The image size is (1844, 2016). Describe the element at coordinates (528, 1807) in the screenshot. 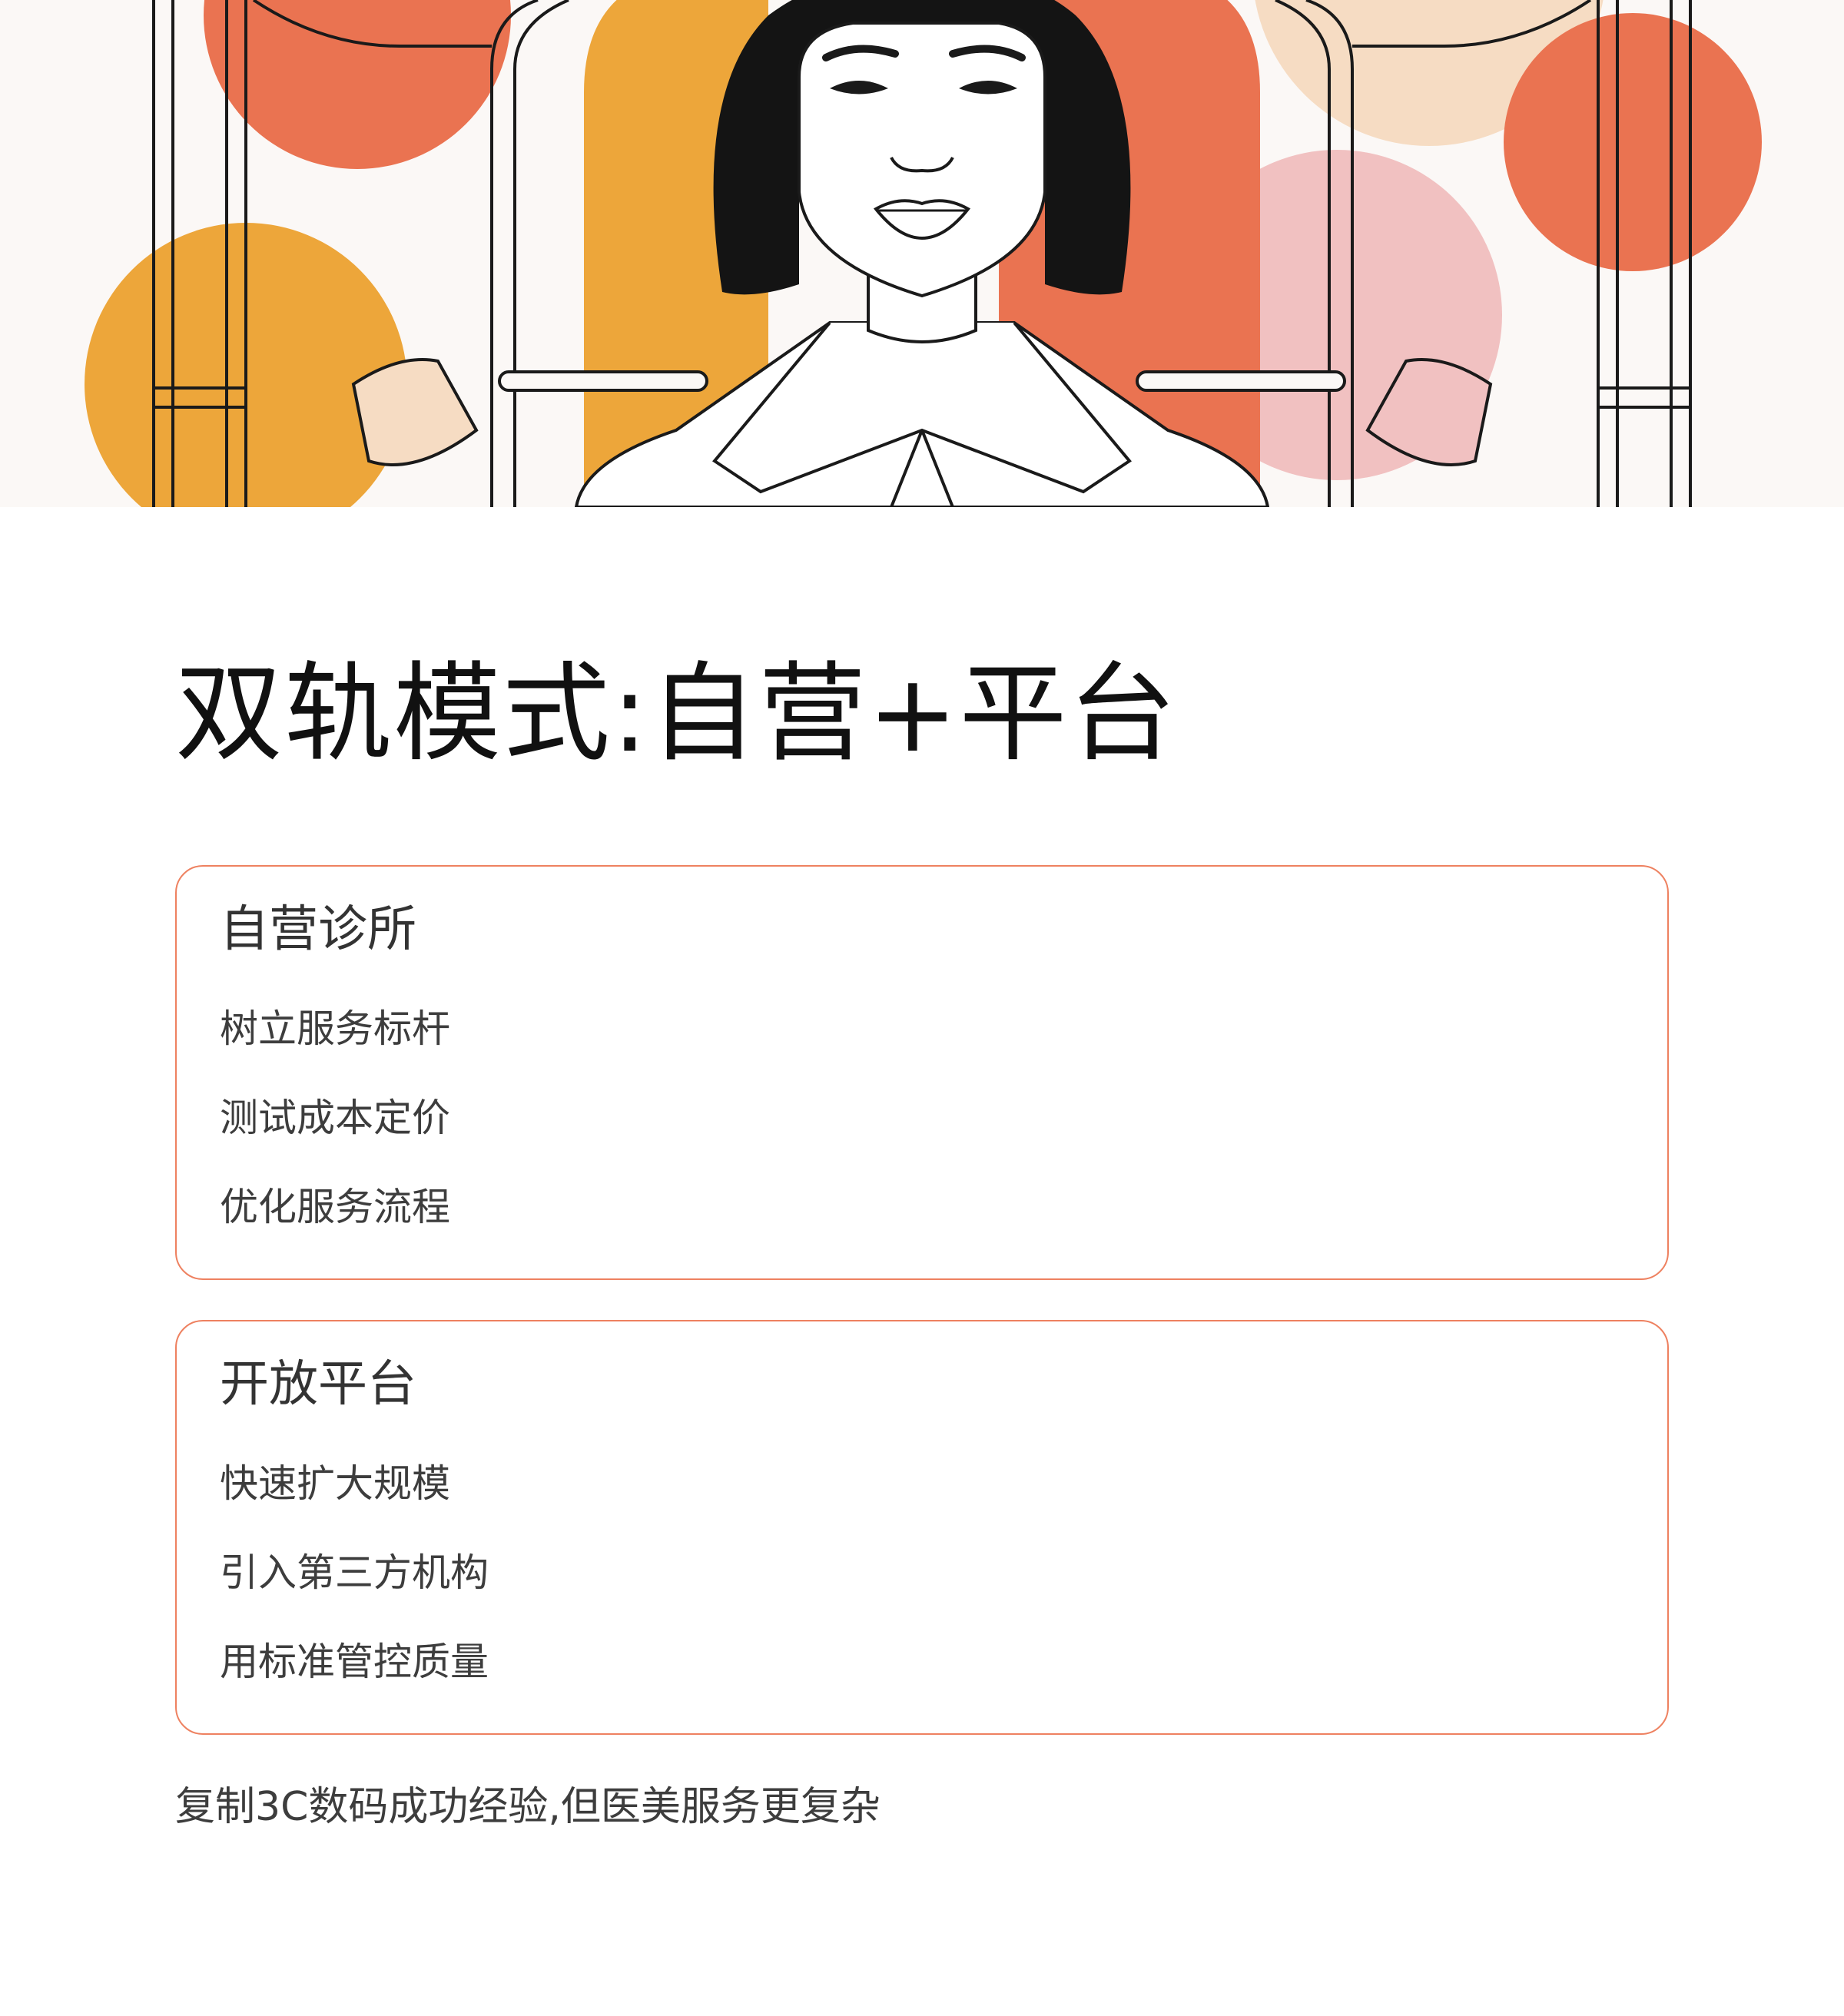

I see `footnote: 复制3C数码成功经验,但医美服务更复杂` at that location.